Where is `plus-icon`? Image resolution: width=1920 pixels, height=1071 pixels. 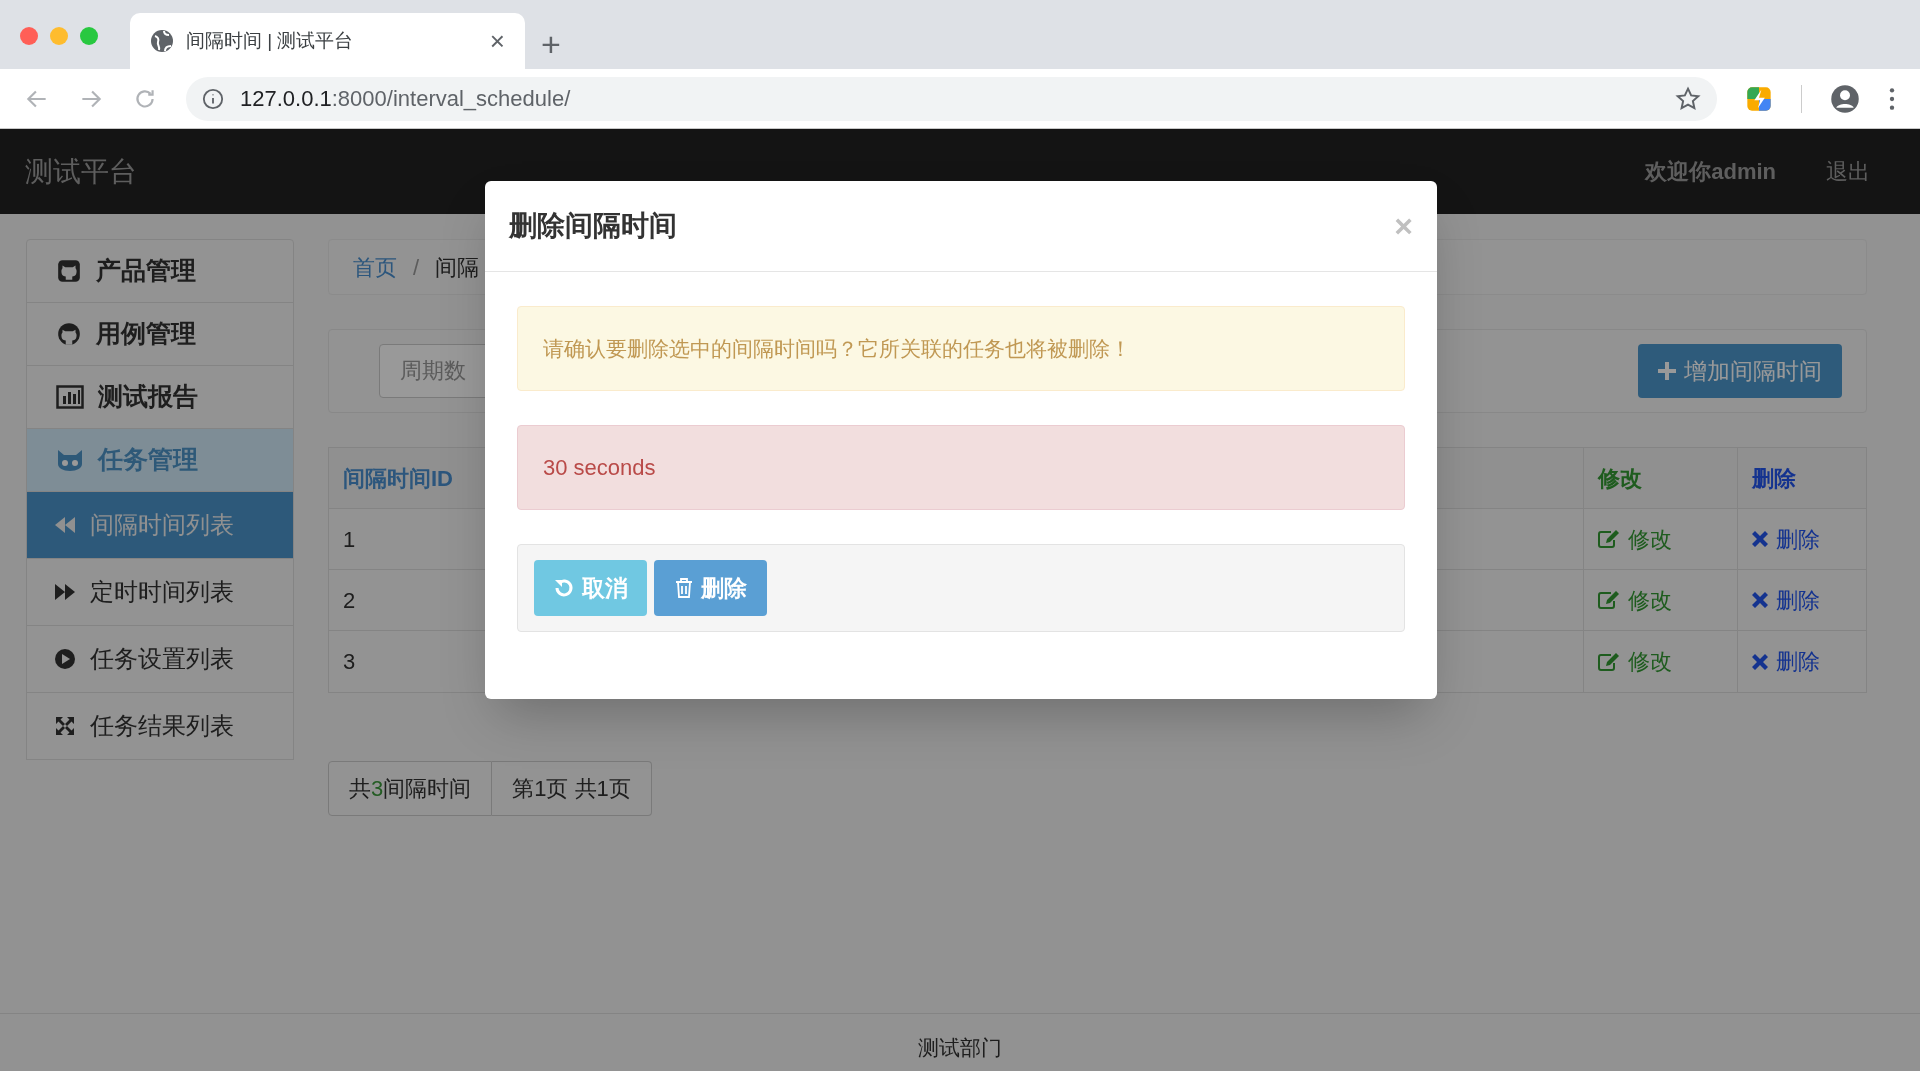
plus-icon is located at coordinates (1667, 371).